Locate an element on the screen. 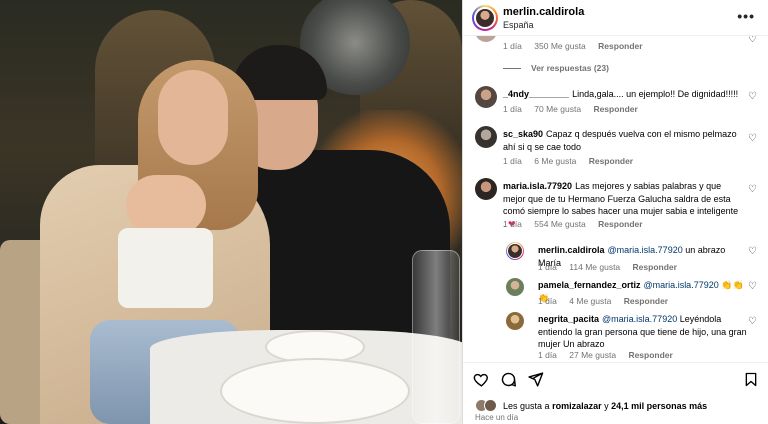 This screenshot has height=424, width=768. divider-line is located at coordinates (512, 69).